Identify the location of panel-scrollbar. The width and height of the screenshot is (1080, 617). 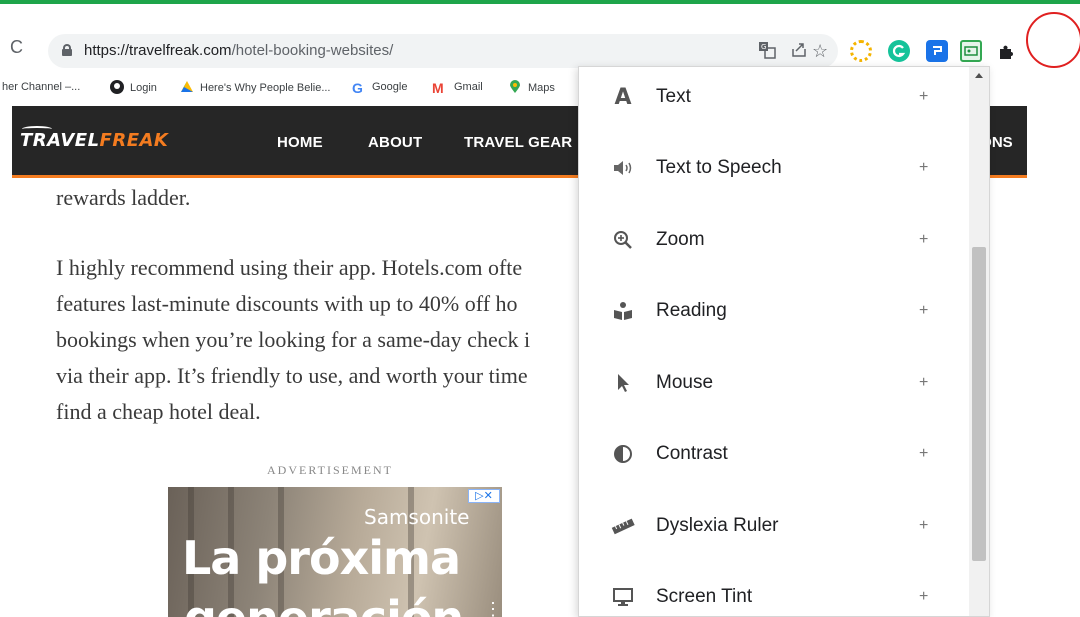
(979, 341).